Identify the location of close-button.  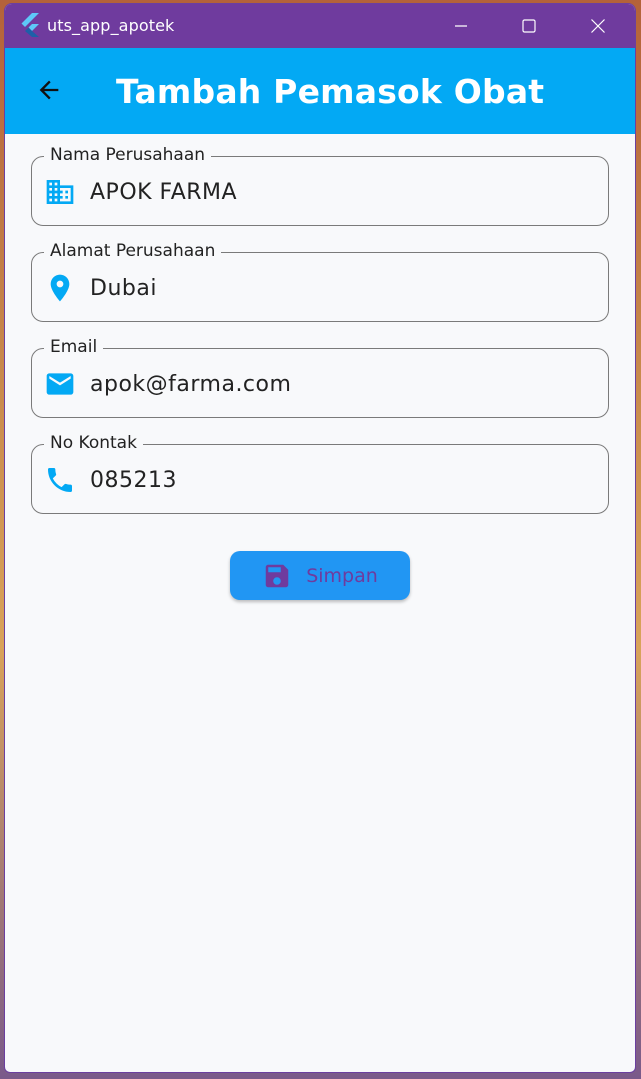
(598, 26).